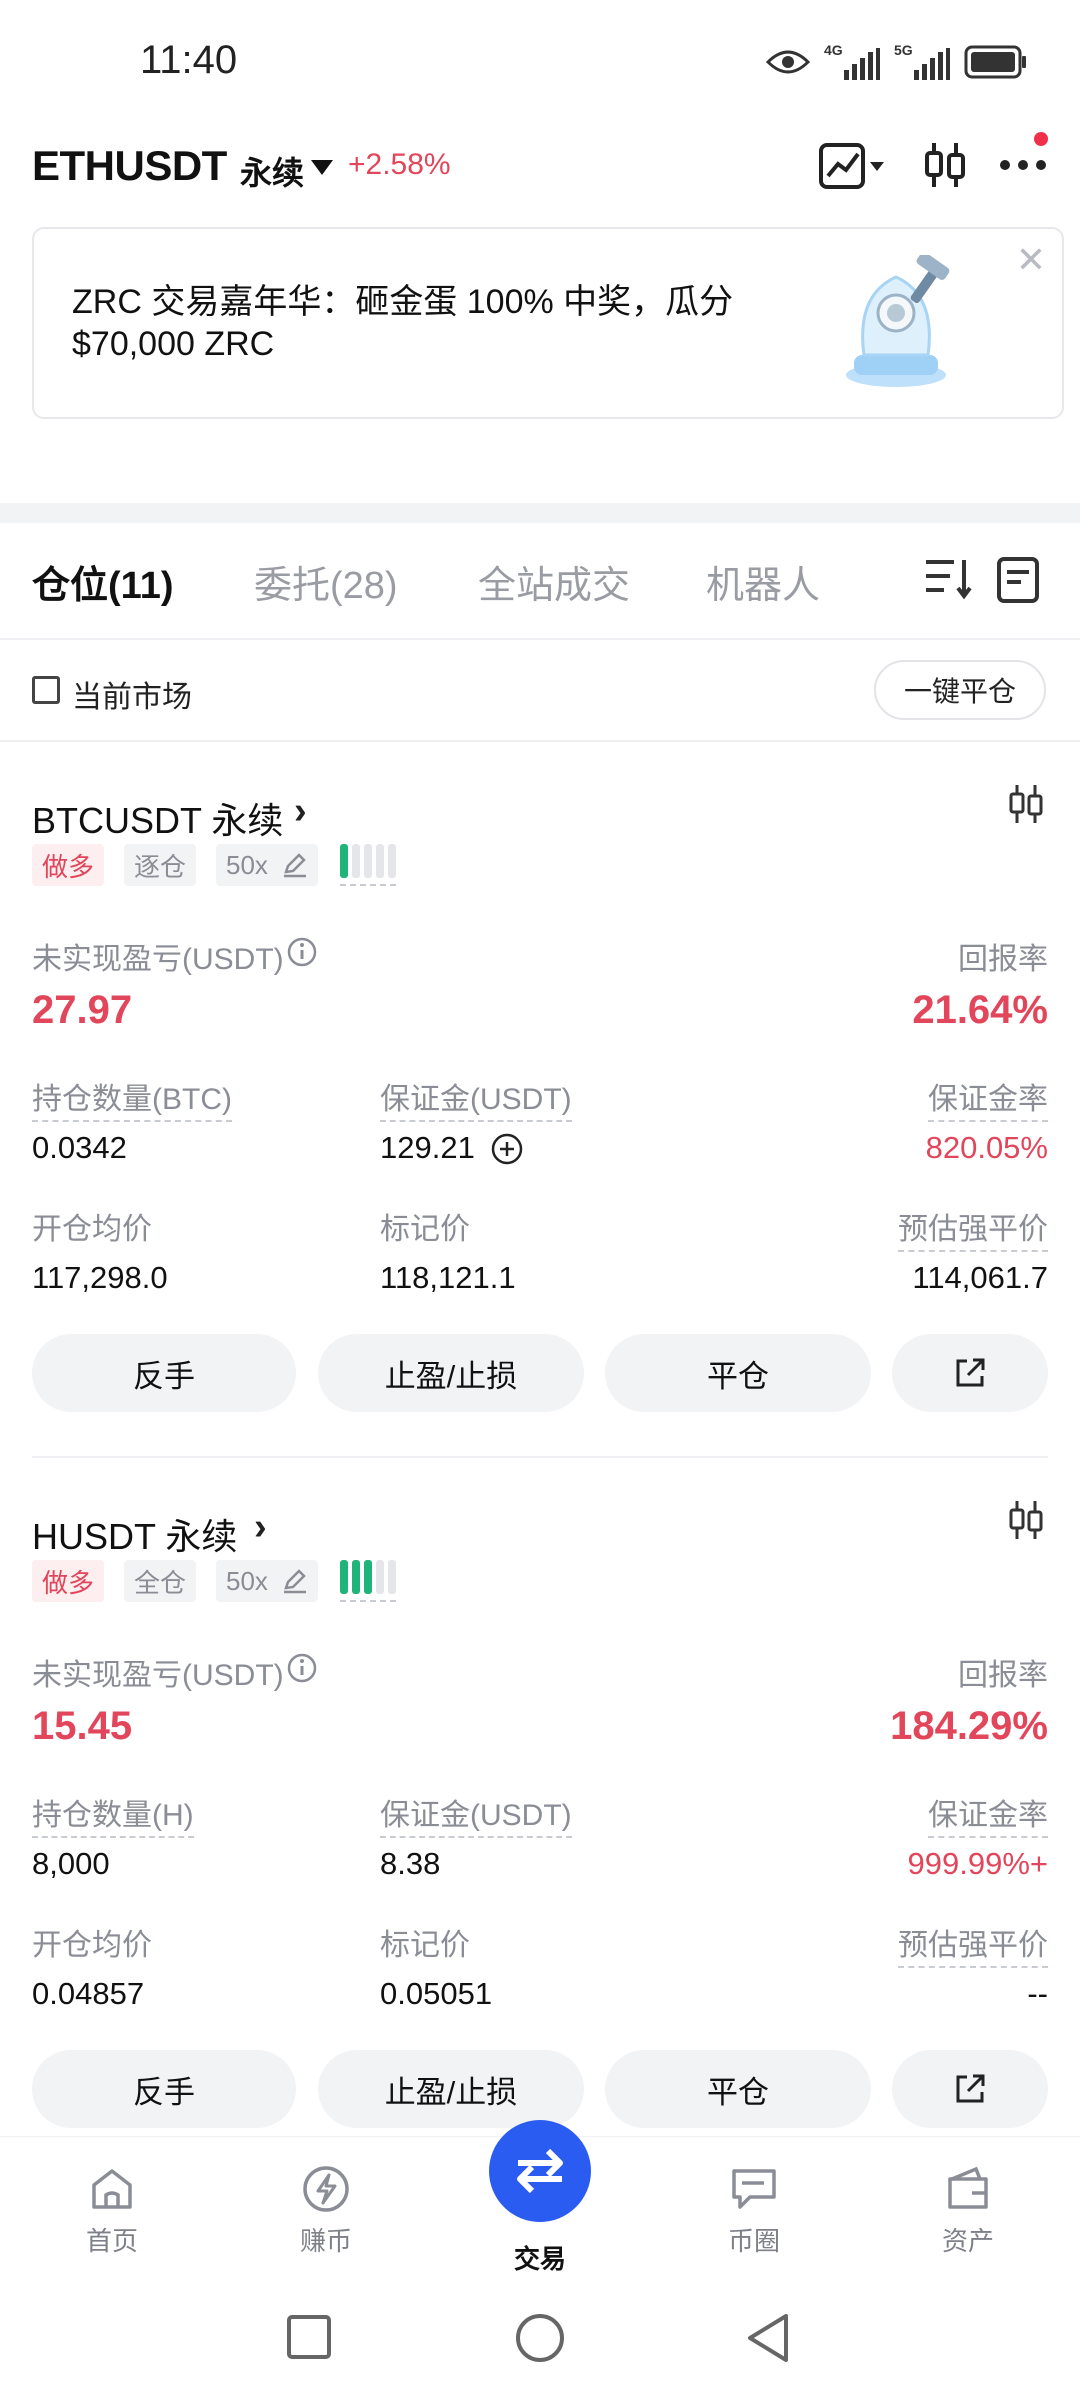  I want to click on unrealized-pnl-value: 15.45, so click(82, 1726).